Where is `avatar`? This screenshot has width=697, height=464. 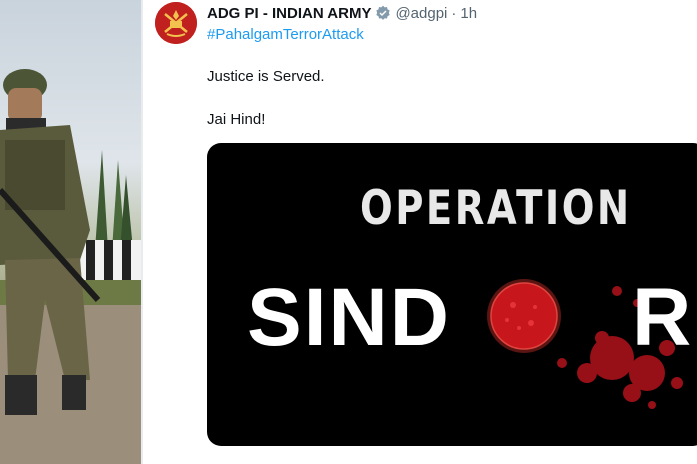
avatar is located at coordinates (176, 23).